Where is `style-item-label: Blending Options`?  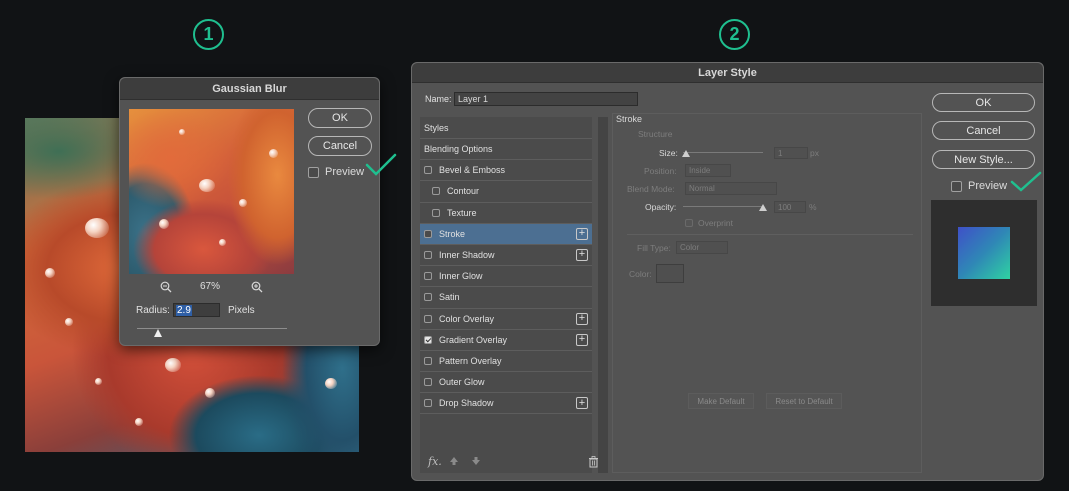 style-item-label: Blending Options is located at coordinates (458, 149).